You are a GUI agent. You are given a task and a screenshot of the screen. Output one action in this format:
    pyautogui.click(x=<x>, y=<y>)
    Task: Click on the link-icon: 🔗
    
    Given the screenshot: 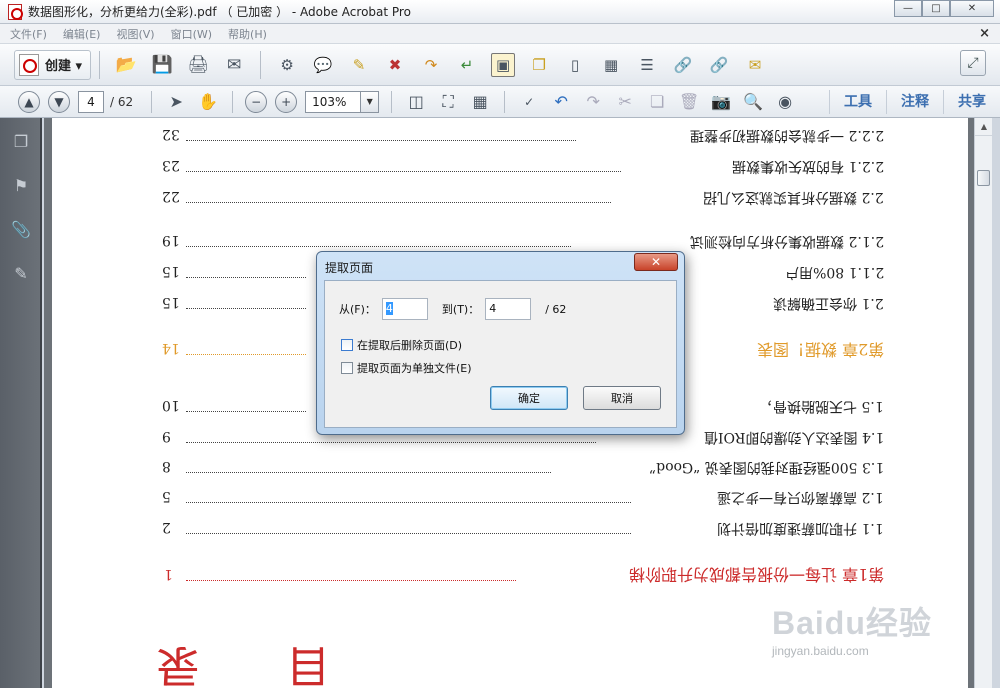 What is the action you would take?
    pyautogui.click(x=683, y=65)
    